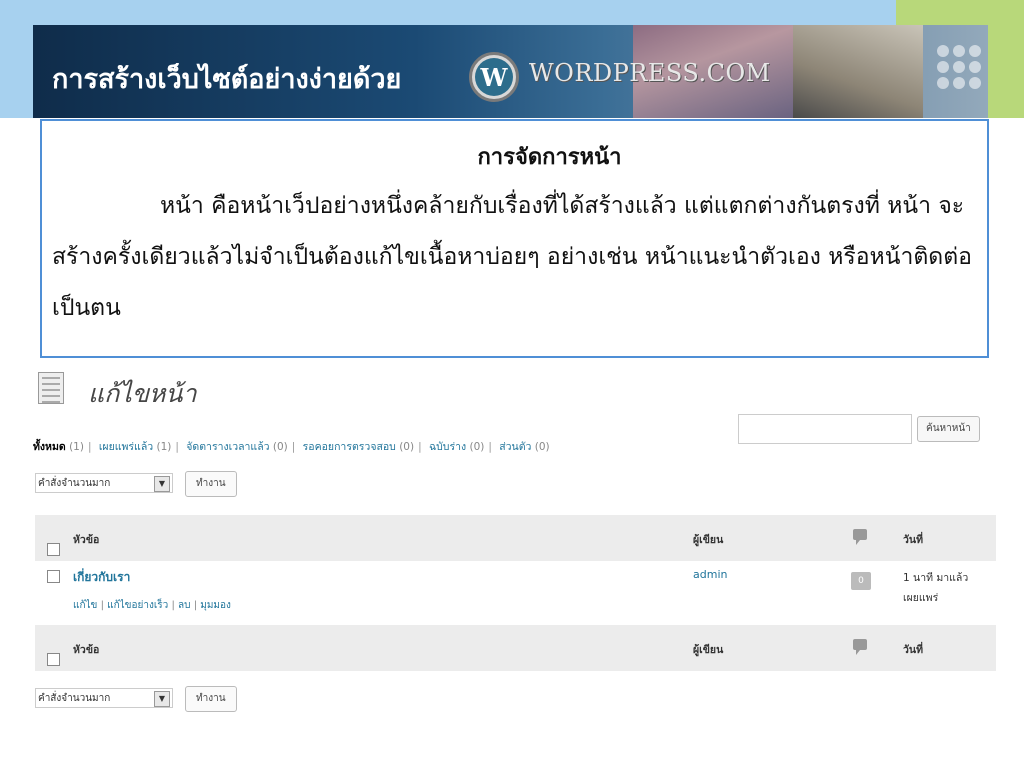 This screenshot has width=1024, height=768. What do you see at coordinates (211, 699) in the screenshot?
I see `apply-button-bottom: ทำงาน` at bounding box center [211, 699].